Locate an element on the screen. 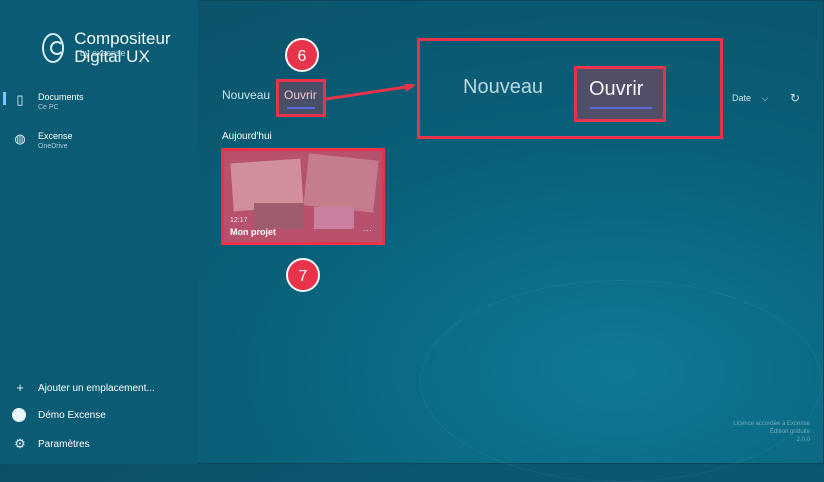 The image size is (824, 482). sidebar-item-sub: OneDrive is located at coordinates (53, 146).